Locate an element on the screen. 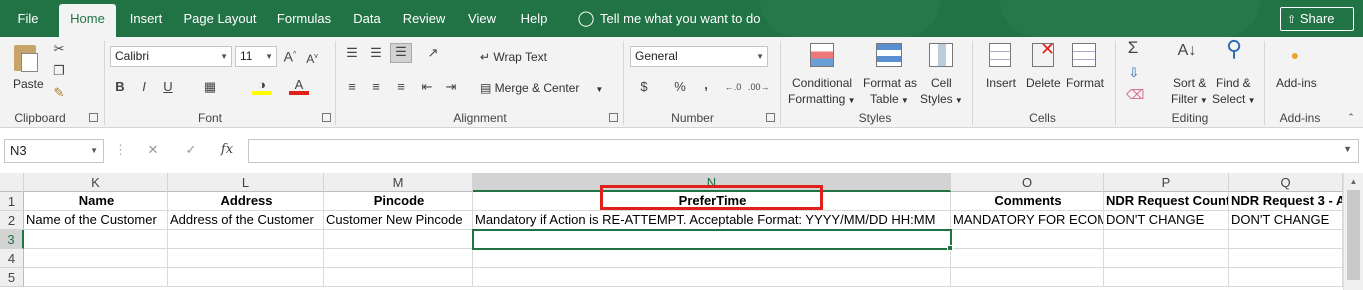 The height and width of the screenshot is (290, 1363). cell-p5 is located at coordinates (1166, 277).